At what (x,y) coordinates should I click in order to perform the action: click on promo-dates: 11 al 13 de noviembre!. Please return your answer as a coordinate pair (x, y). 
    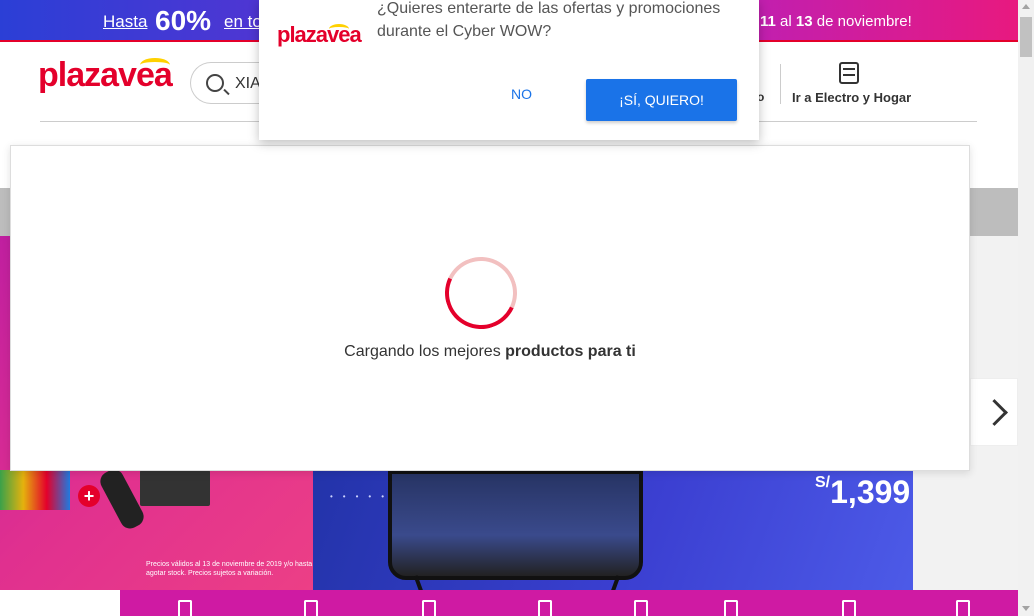
    Looking at the image, I should click on (836, 21).